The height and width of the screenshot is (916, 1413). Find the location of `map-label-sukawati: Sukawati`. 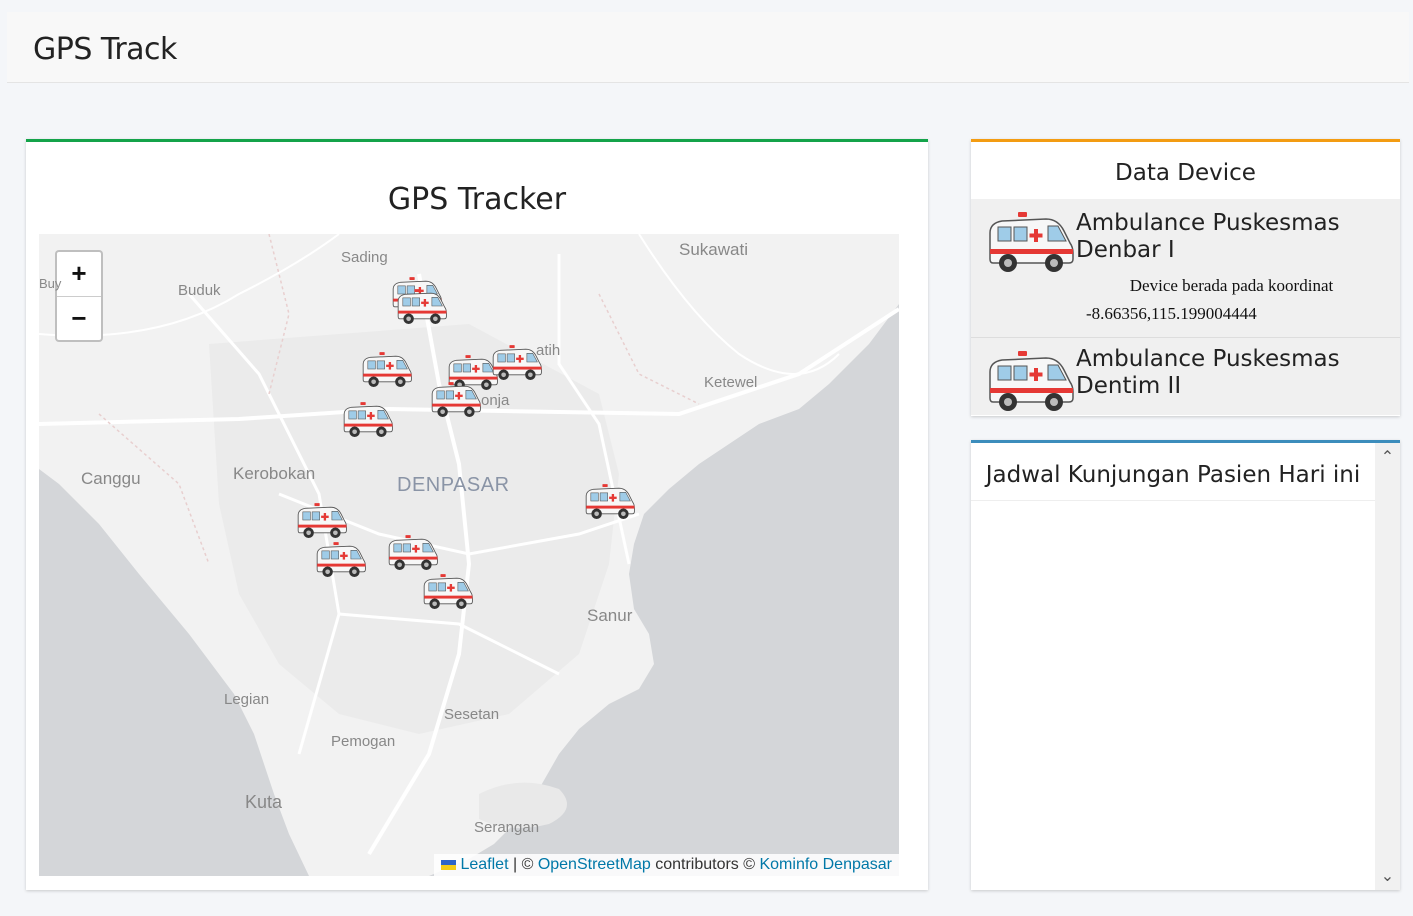

map-label-sukawati: Sukawati is located at coordinates (713, 249).